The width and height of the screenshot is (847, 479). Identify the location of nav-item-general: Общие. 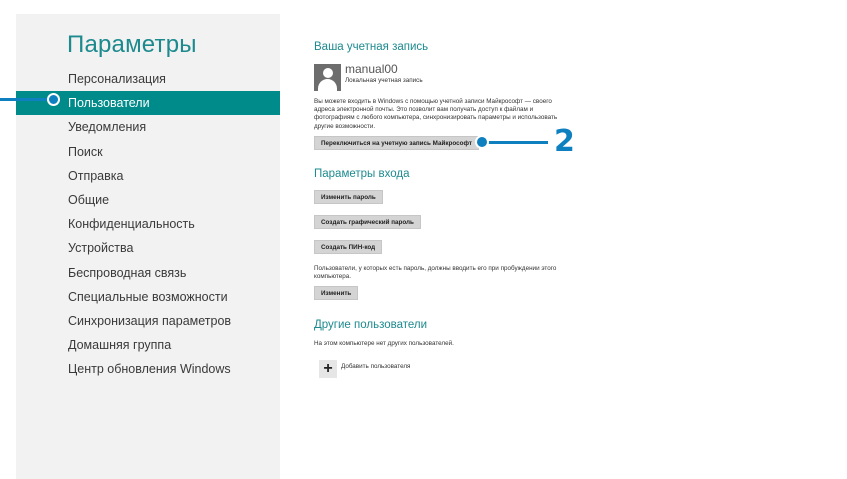
(148, 200).